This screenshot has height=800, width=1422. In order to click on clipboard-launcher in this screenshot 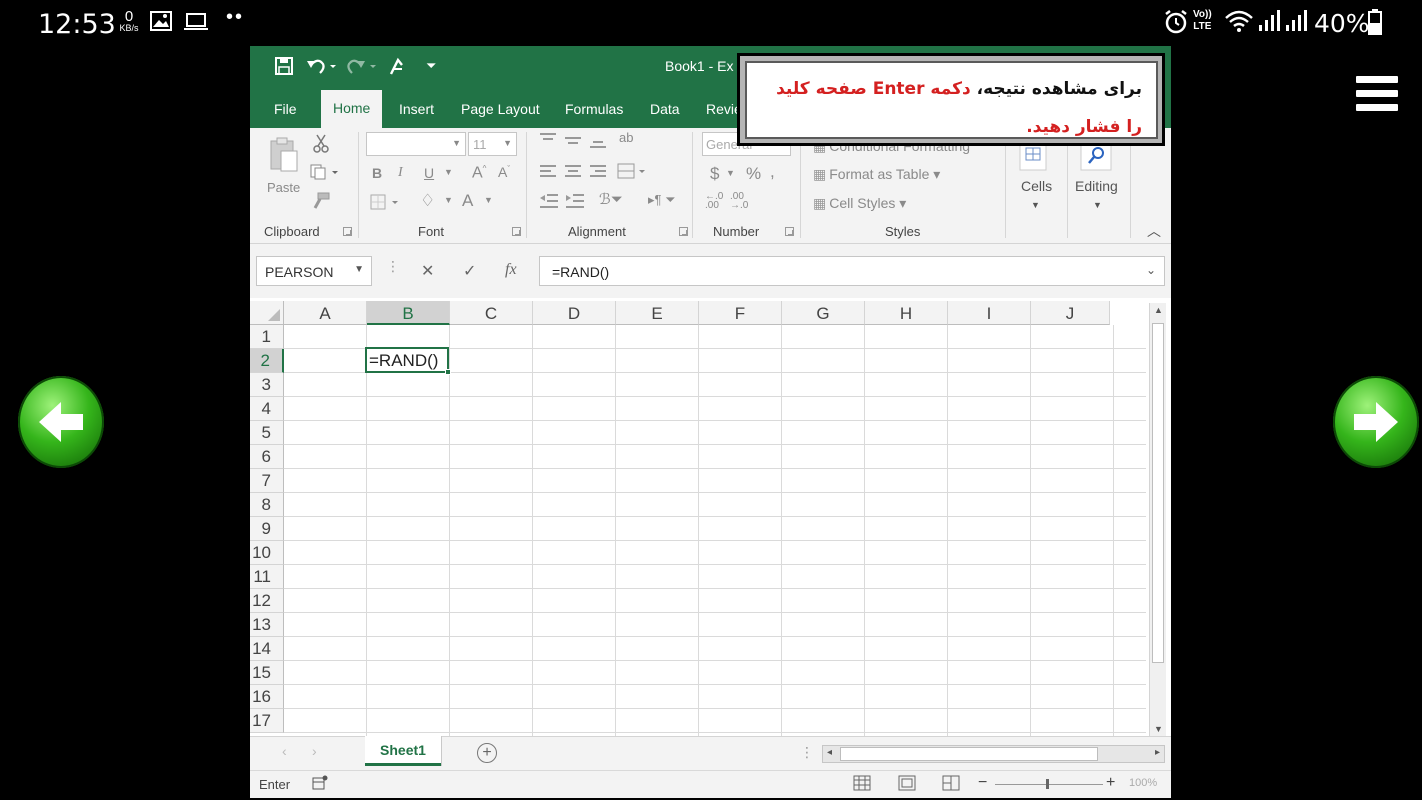, I will do `click(347, 231)`.